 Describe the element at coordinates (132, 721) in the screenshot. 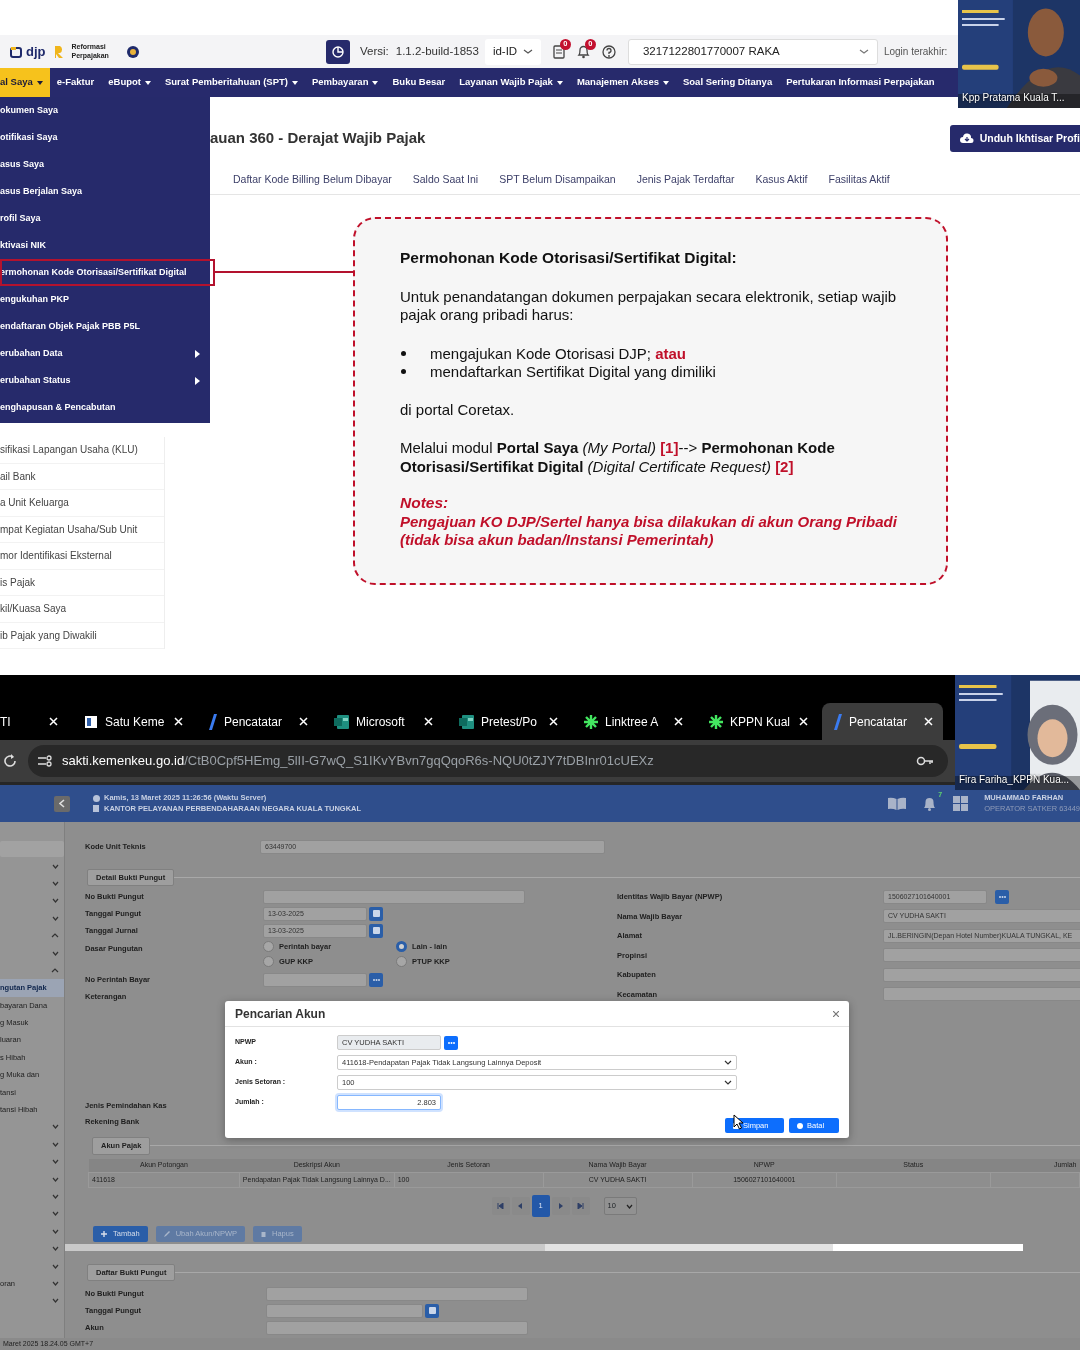

I see `browser-tab: Satu Keme` at that location.